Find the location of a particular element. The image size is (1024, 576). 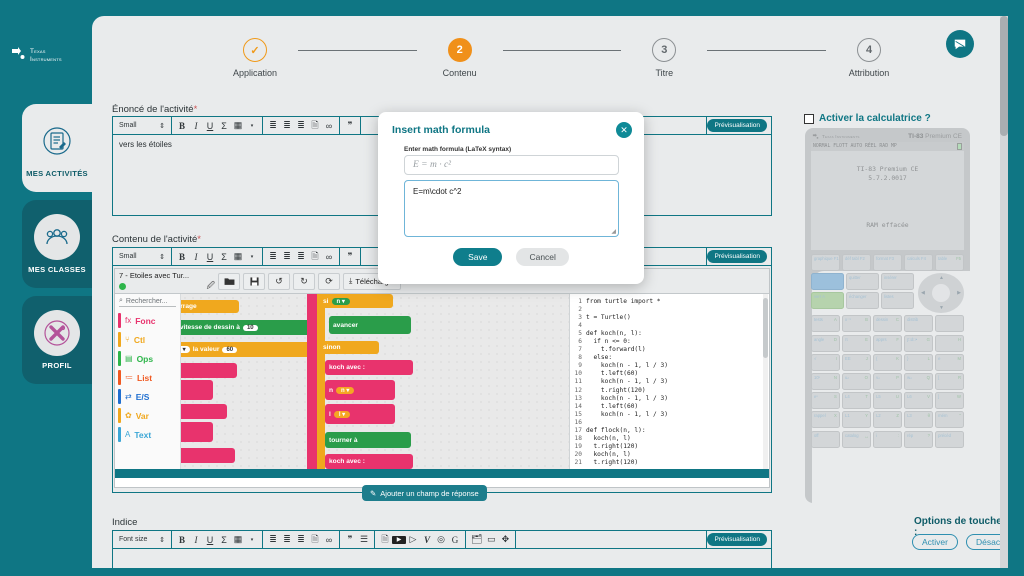

arrow-up-icon: ▲ is located at coordinates (941, 278).